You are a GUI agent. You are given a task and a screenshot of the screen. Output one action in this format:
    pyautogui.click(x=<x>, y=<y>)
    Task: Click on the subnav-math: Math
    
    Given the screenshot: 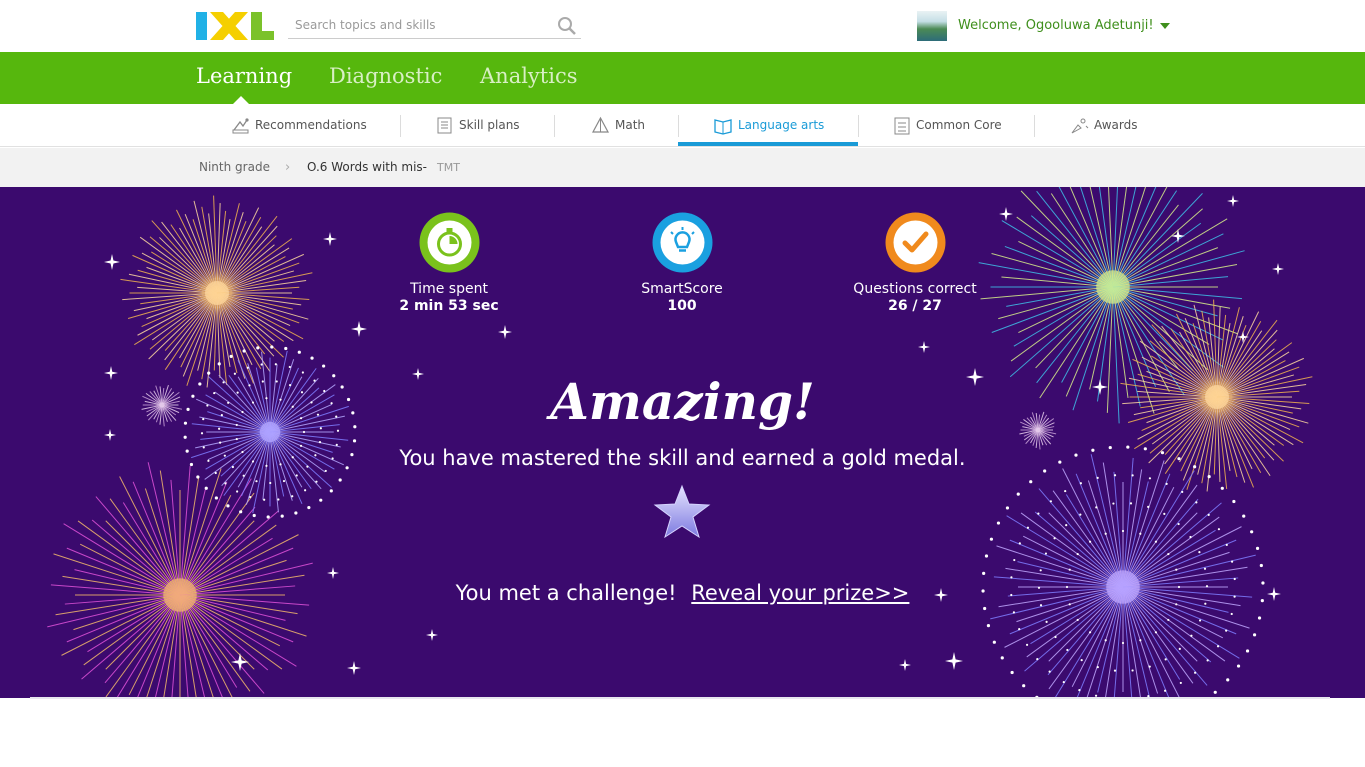 What is the action you would take?
    pyautogui.click(x=618, y=125)
    